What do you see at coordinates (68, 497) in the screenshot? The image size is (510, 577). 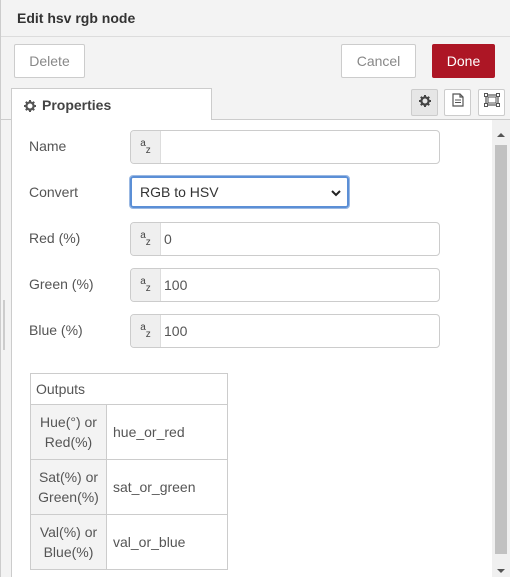 I see `output-label-line2: Green(%)` at bounding box center [68, 497].